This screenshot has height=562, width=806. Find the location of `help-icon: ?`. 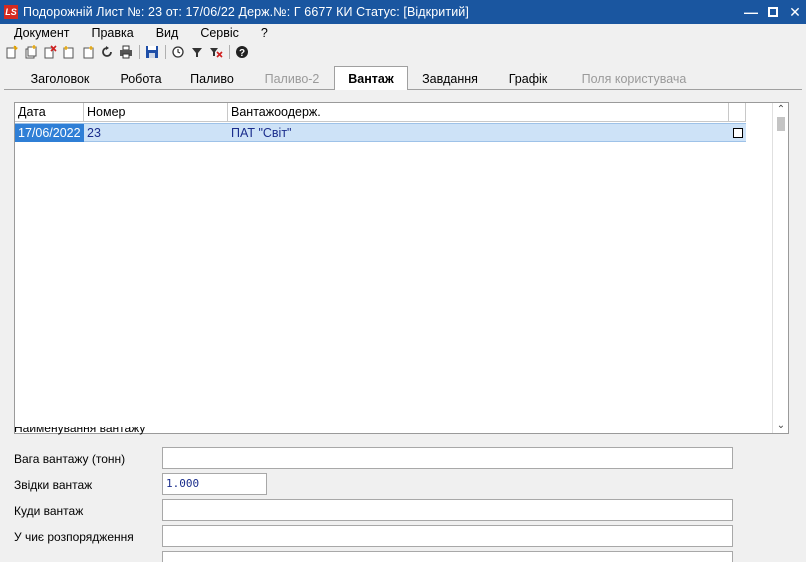

help-icon: ? is located at coordinates (242, 52).